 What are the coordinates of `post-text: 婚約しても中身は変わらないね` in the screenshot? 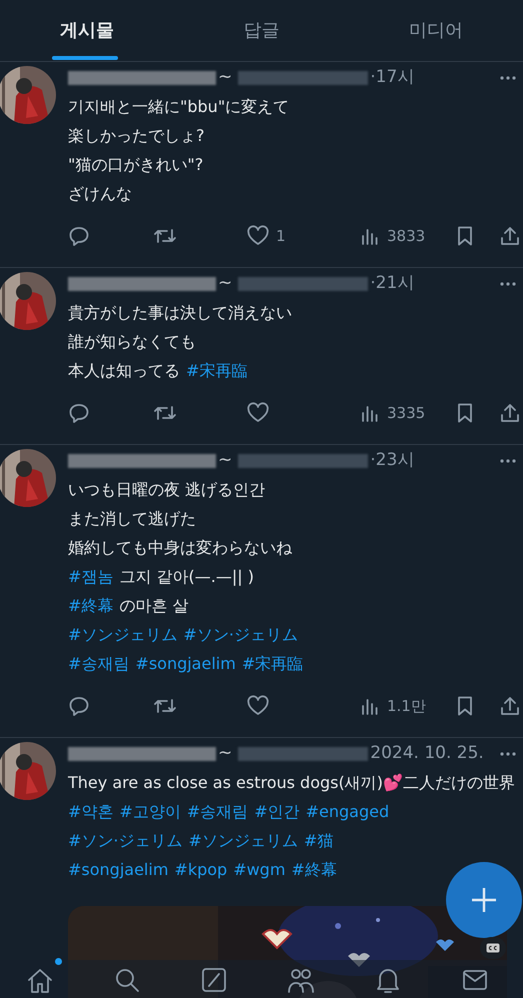 It's located at (180, 548).